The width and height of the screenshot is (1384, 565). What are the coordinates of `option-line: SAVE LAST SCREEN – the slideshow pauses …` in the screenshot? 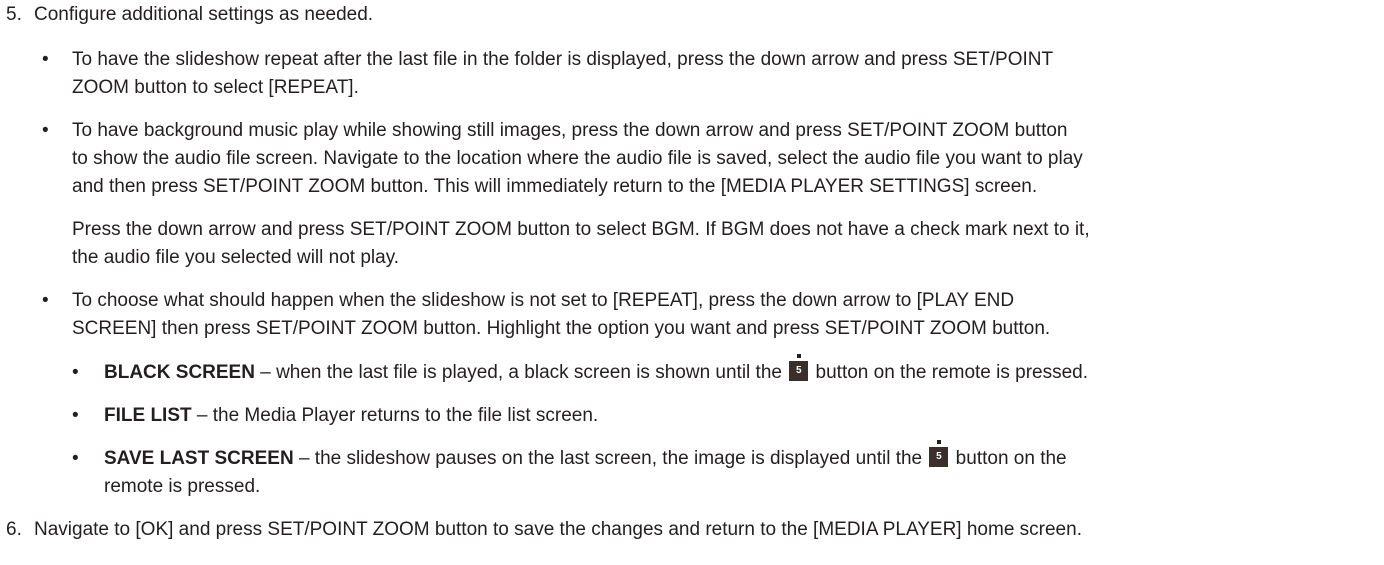 It's located at (585, 456).